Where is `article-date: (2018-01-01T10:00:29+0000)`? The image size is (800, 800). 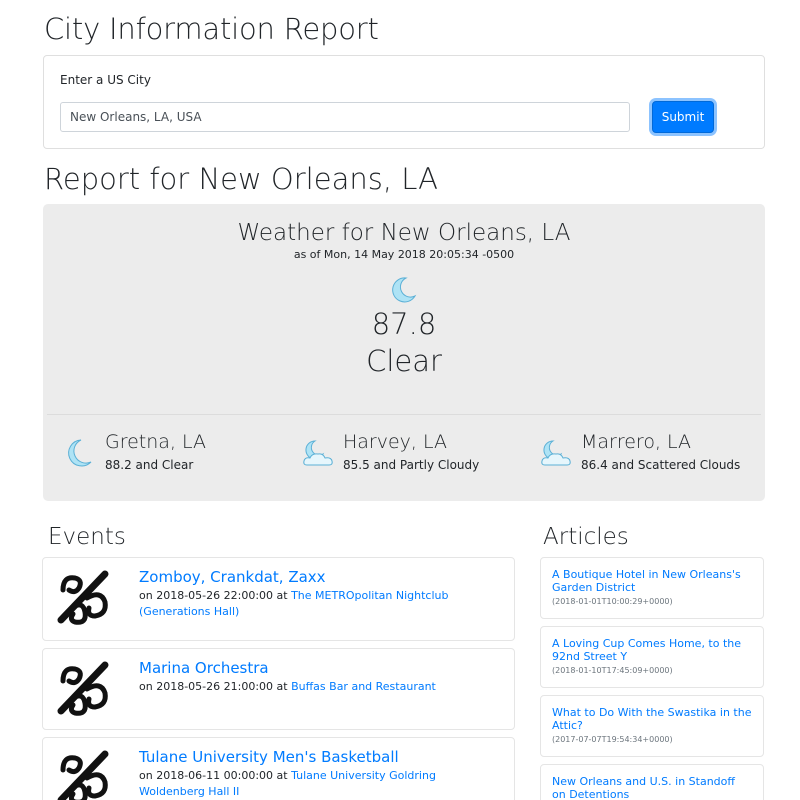
article-date: (2018-01-01T10:00:29+0000) is located at coordinates (612, 601).